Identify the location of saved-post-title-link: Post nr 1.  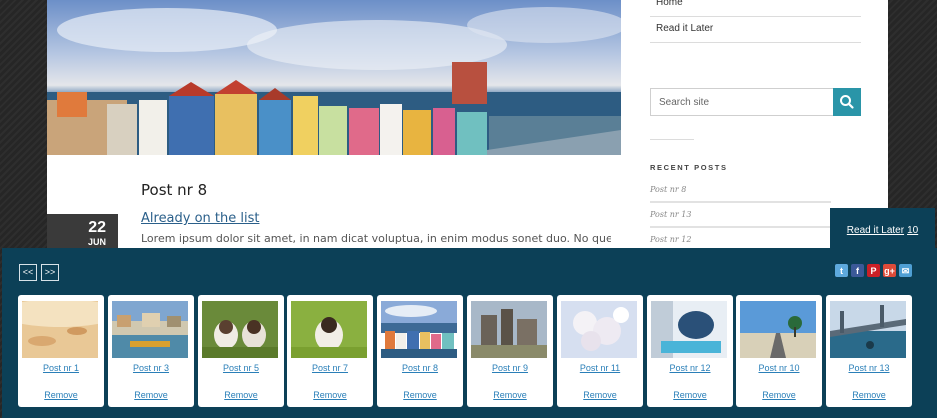
(61, 368).